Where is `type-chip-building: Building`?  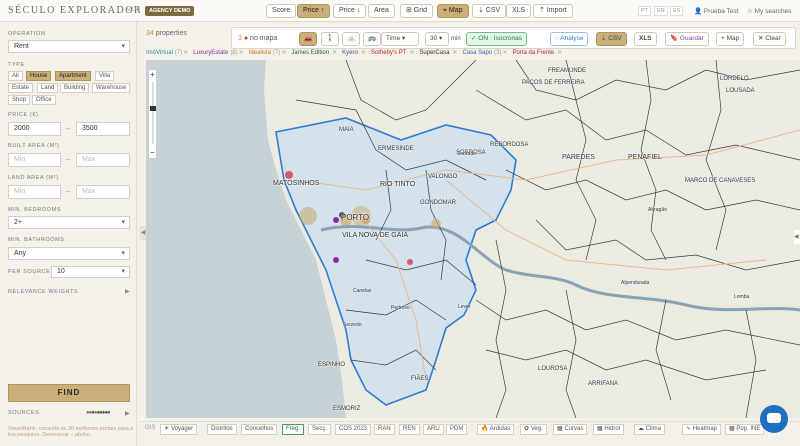
type-chip-building: Building is located at coordinates (75, 88).